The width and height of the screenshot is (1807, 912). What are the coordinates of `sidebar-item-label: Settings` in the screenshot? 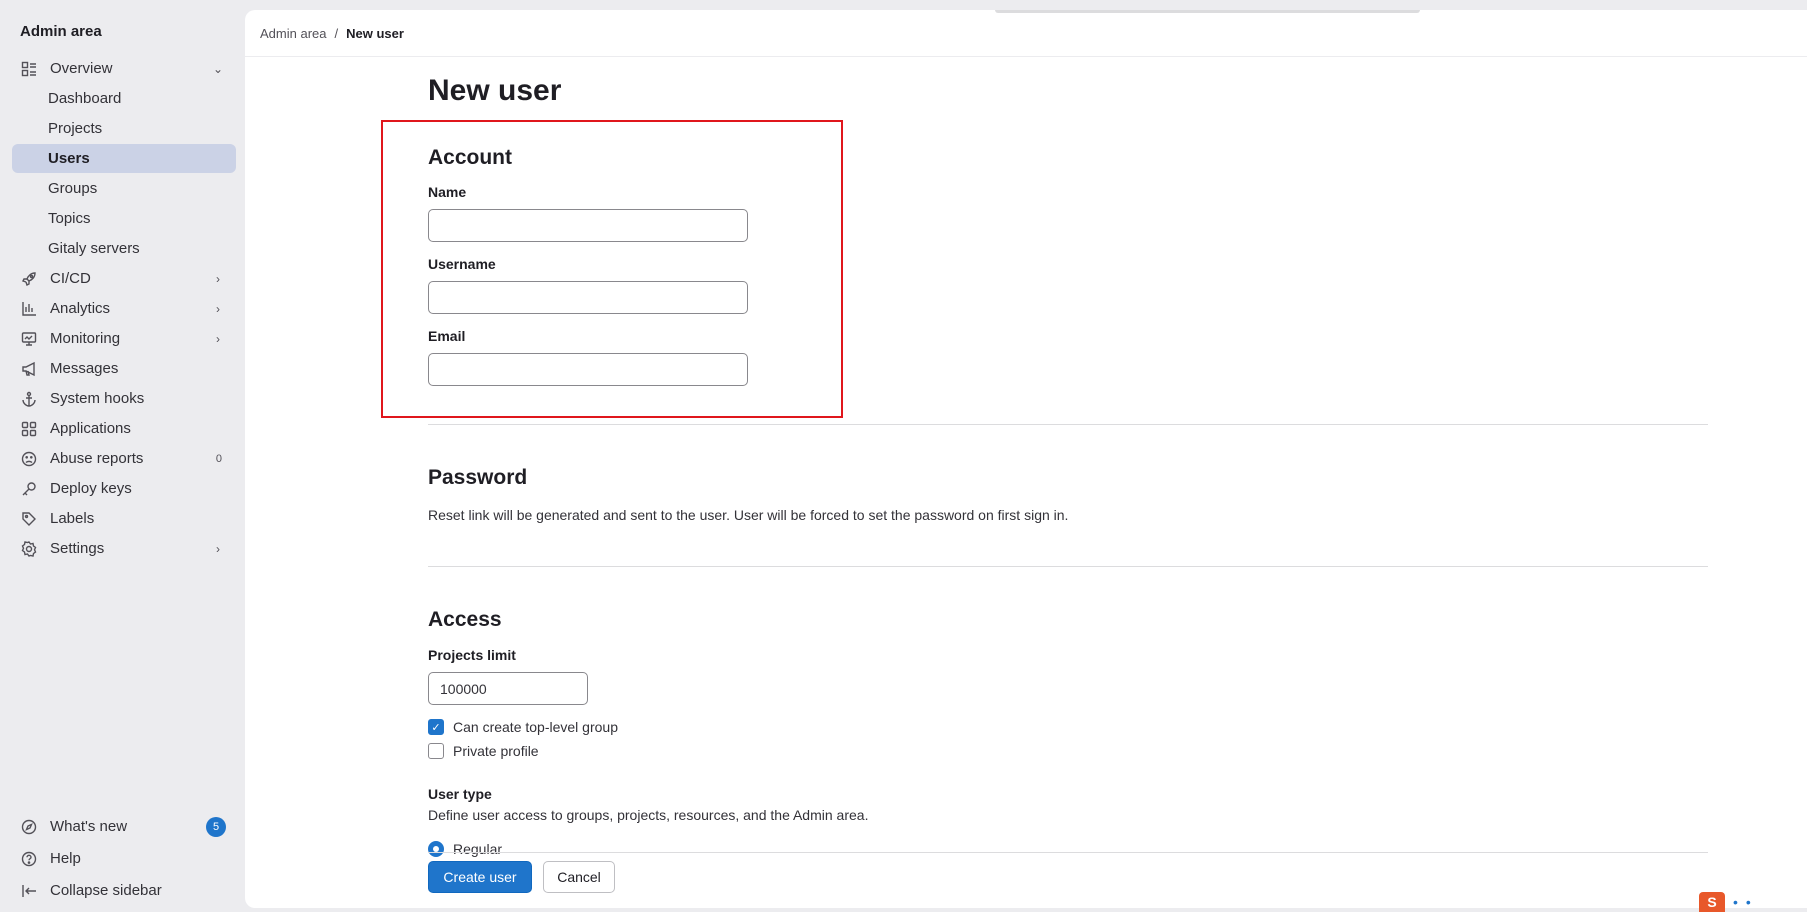 It's located at (77, 548).